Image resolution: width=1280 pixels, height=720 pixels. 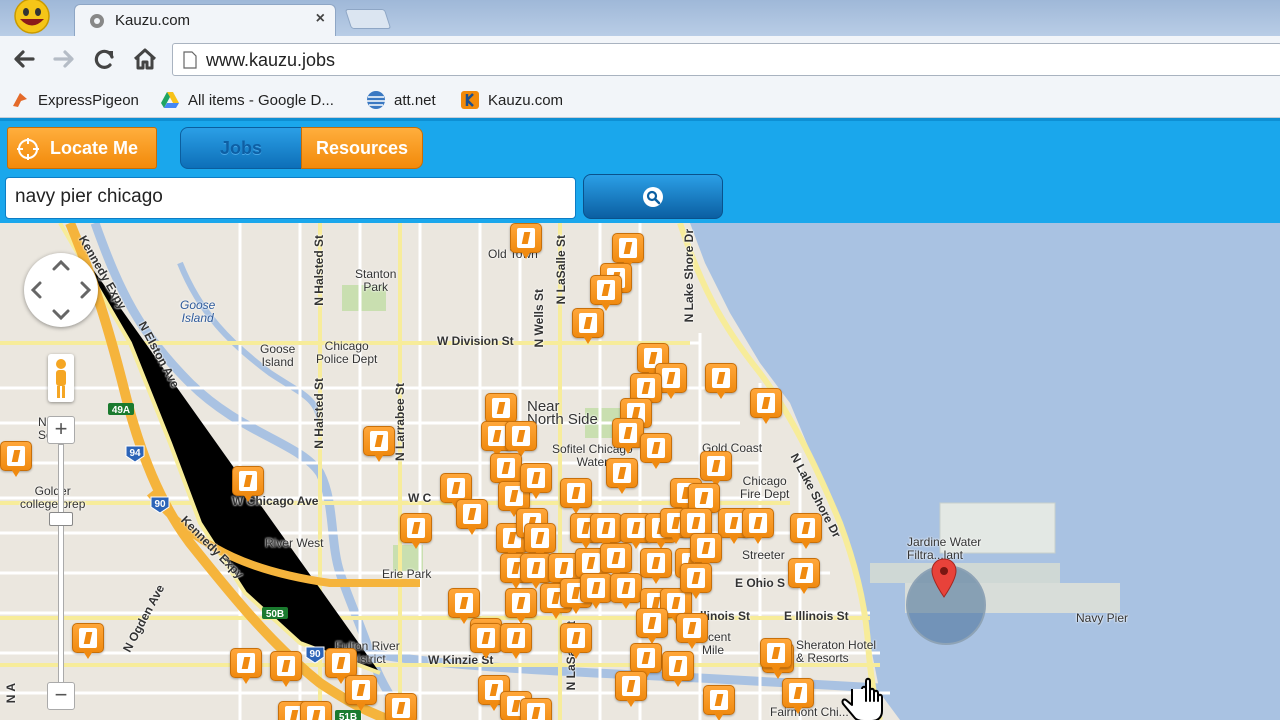 I want to click on shield-94: 94, so click(x=135, y=453).